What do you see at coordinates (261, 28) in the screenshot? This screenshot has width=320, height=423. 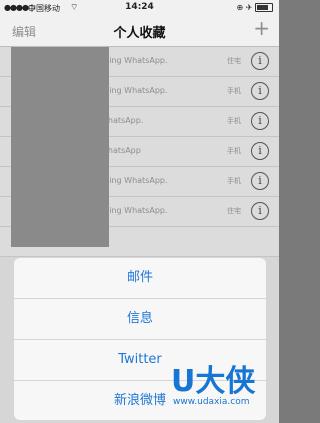 I see `add-icon: +` at bounding box center [261, 28].